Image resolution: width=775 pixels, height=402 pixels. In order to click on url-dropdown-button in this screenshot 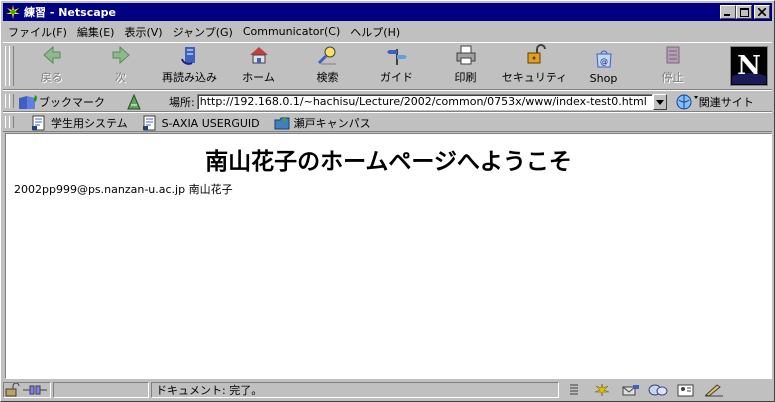, I will do `click(659, 102)`.